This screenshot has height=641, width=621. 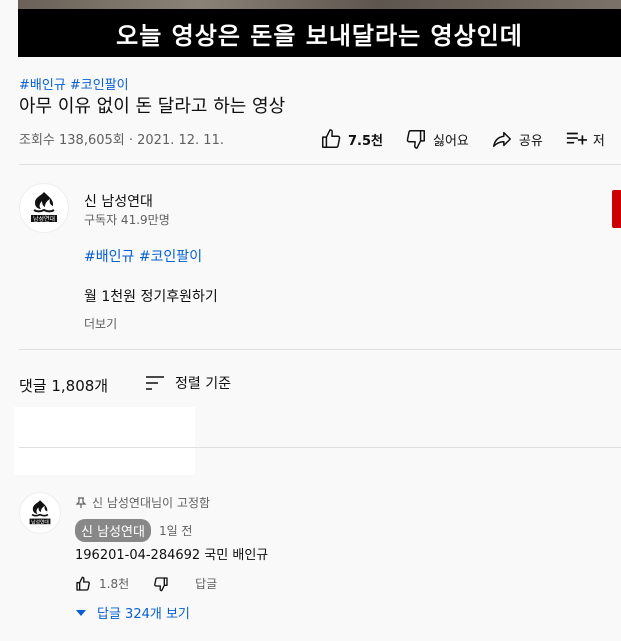 I want to click on share-icon, so click(x=501, y=139).